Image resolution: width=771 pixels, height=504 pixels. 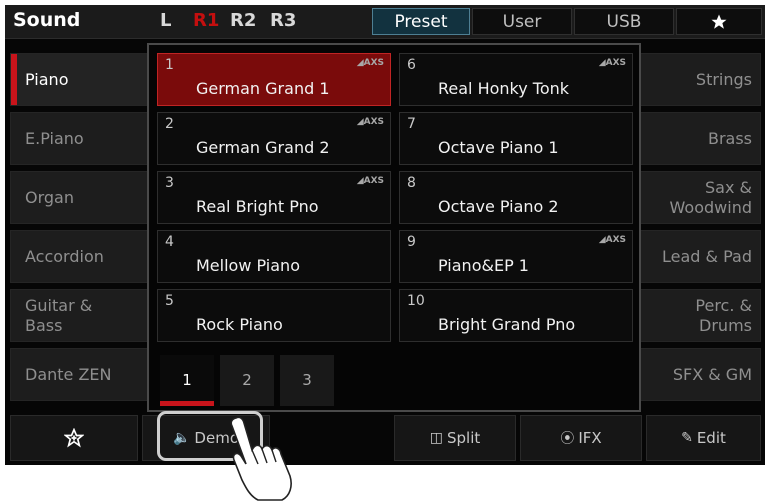 I want to click on category-accordion: Accordion, so click(x=79, y=256).